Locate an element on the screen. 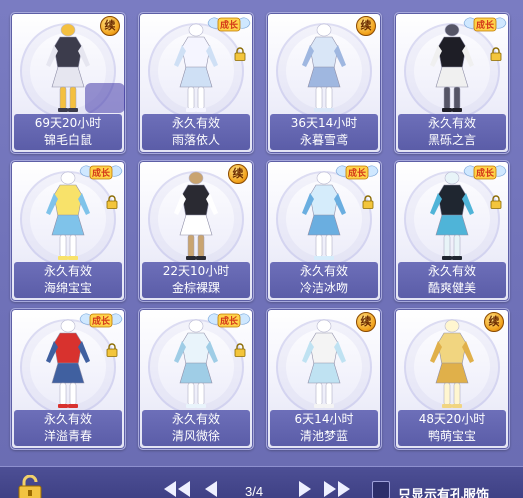 The height and width of the screenshot is (498, 523). page-indicator: 3/4 is located at coordinates (254, 491).